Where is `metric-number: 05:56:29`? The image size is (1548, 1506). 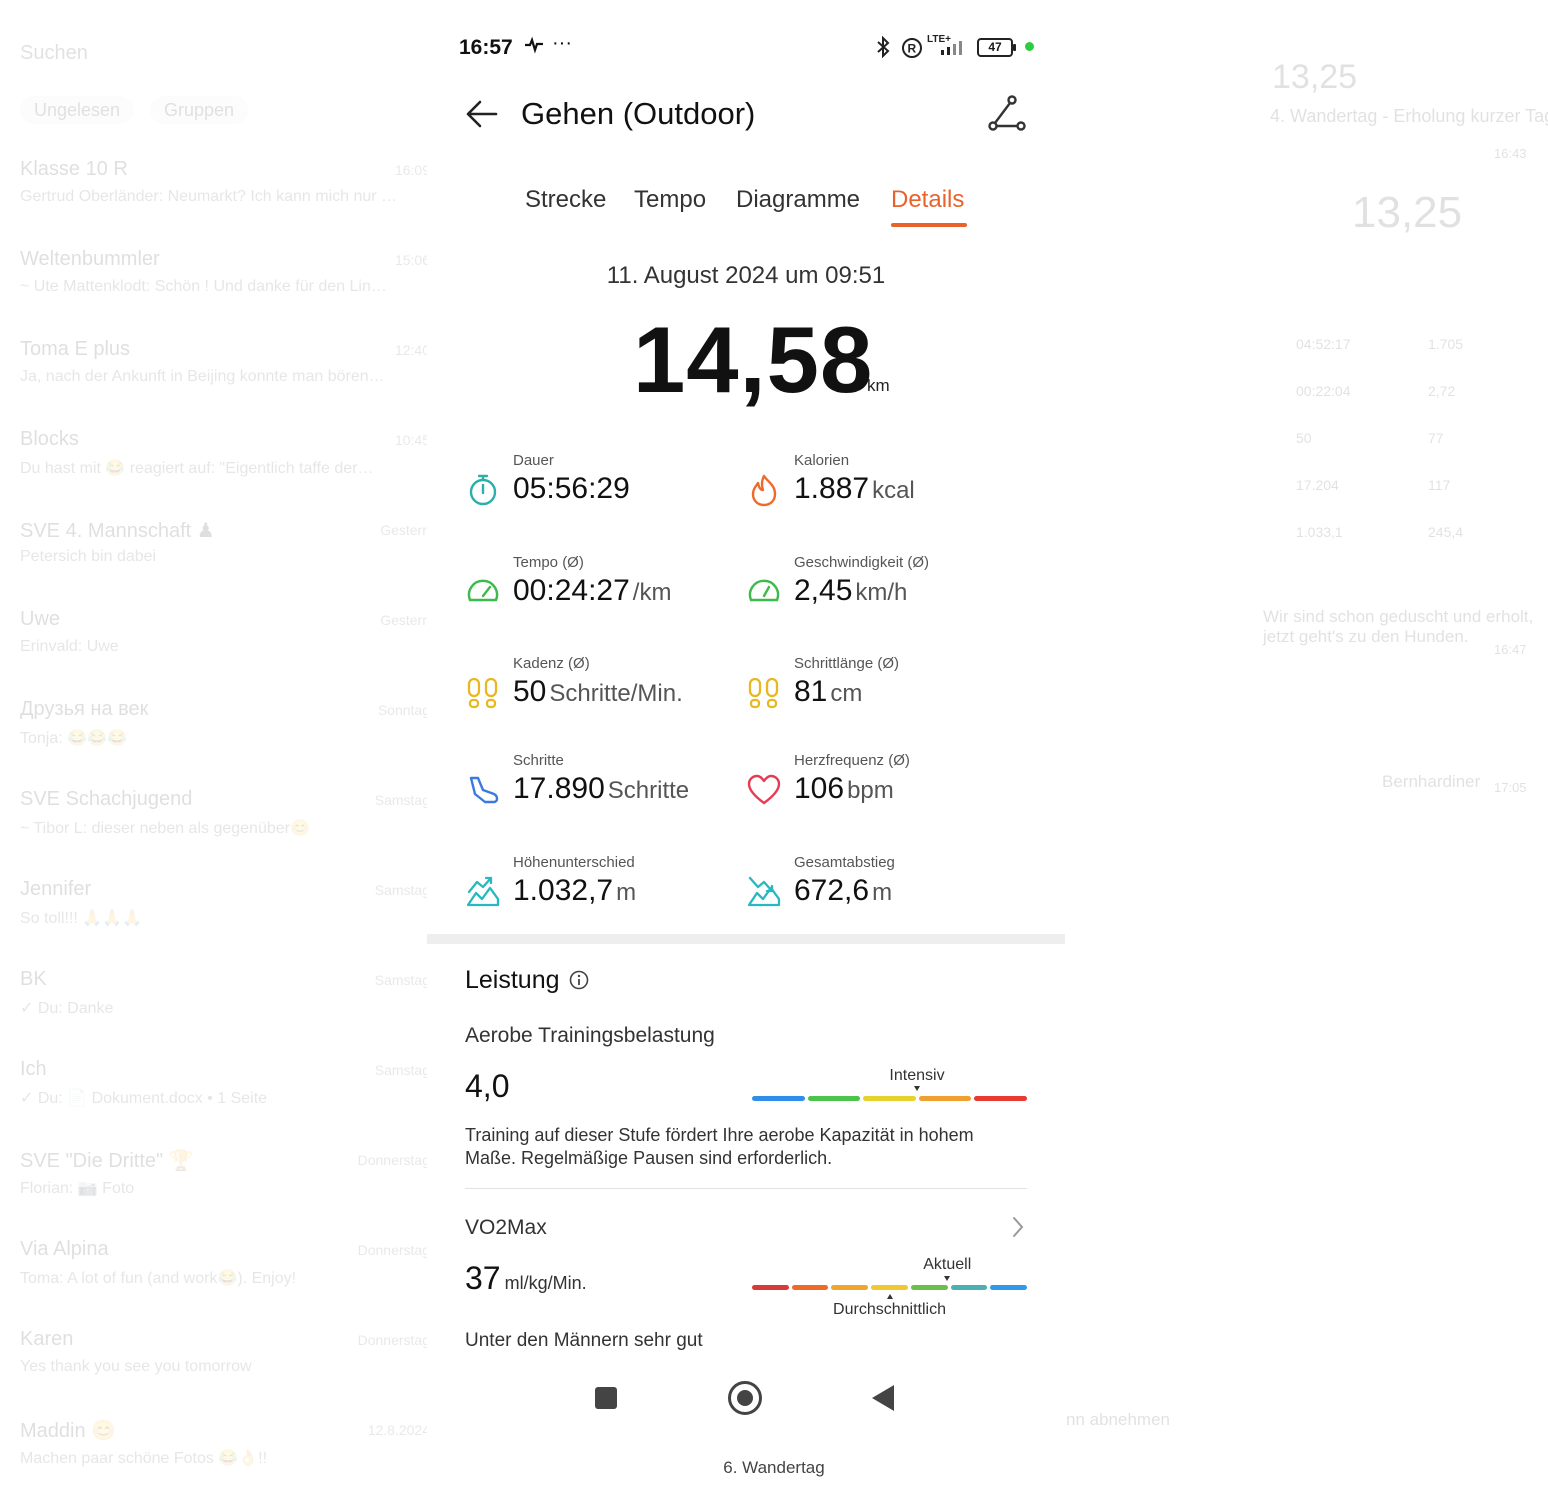 metric-number: 05:56:29 is located at coordinates (571, 488).